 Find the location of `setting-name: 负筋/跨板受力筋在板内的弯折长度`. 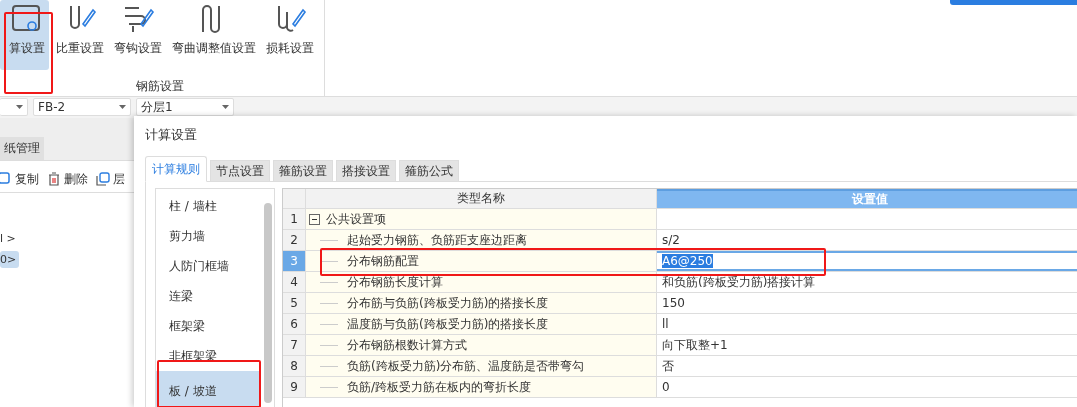

setting-name: 负筋/跨板受力筋在板内的弯折长度 is located at coordinates (439, 387).